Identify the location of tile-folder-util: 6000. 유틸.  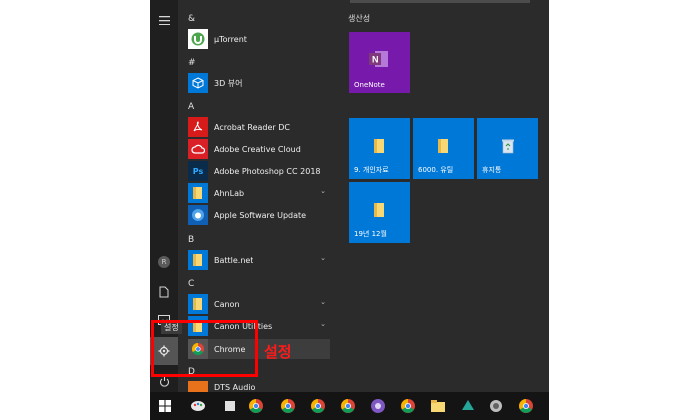
(443, 148).